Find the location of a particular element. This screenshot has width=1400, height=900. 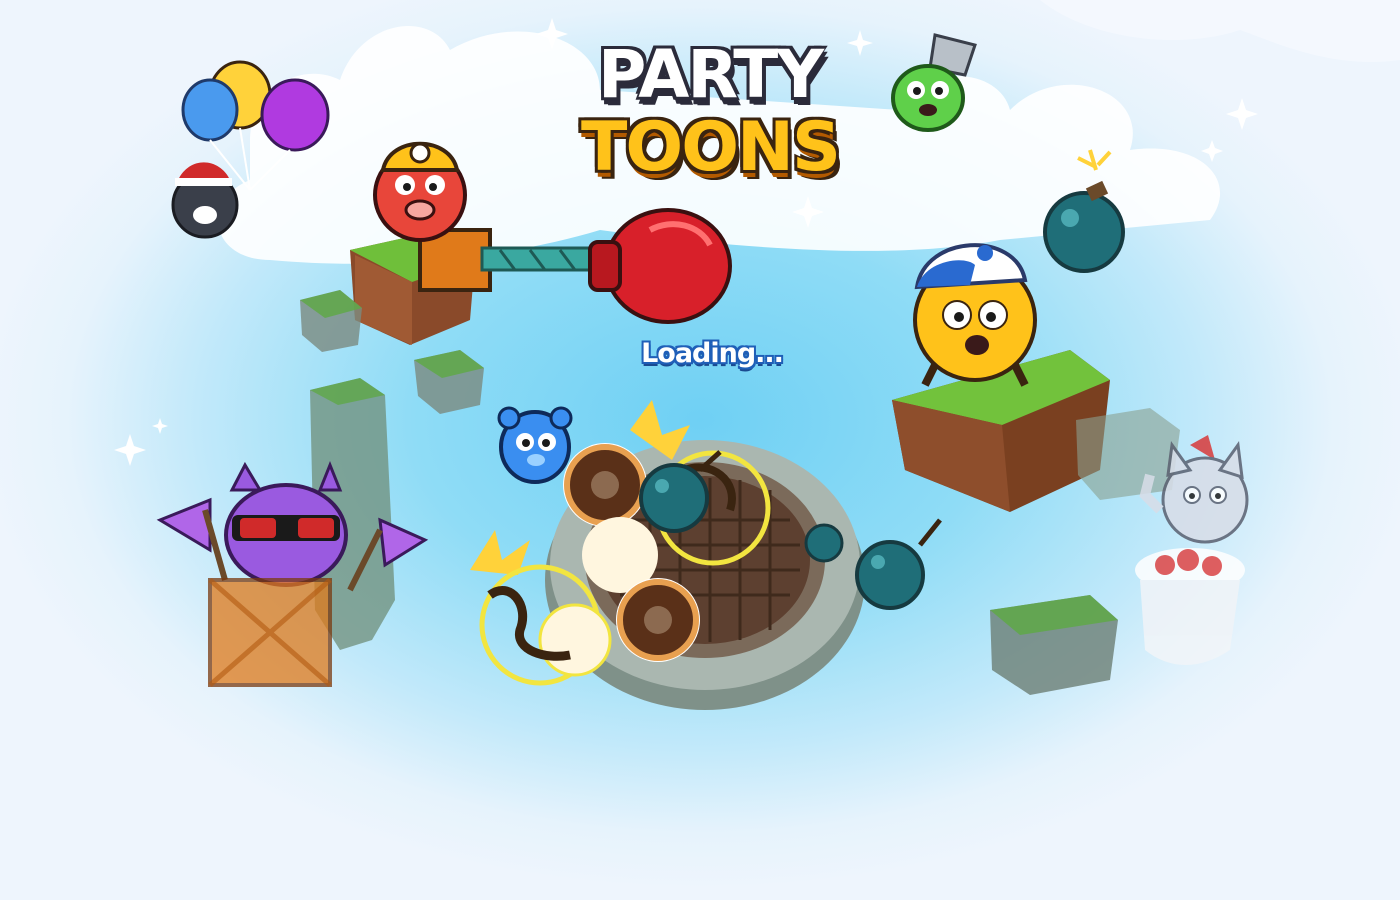

balloon-cat is located at coordinates (250, 149).